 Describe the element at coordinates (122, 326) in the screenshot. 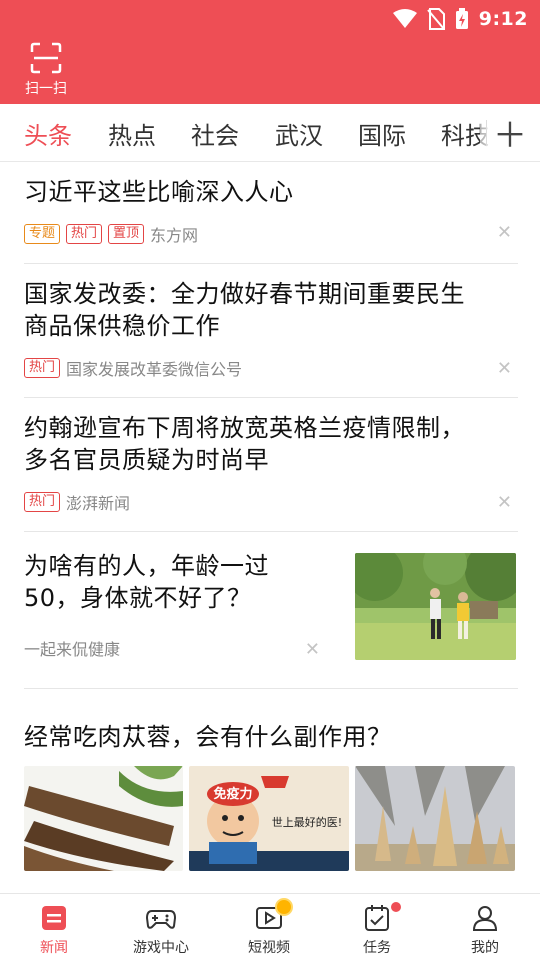

I see `news-title-line2: 商品保供稳价工作` at that location.